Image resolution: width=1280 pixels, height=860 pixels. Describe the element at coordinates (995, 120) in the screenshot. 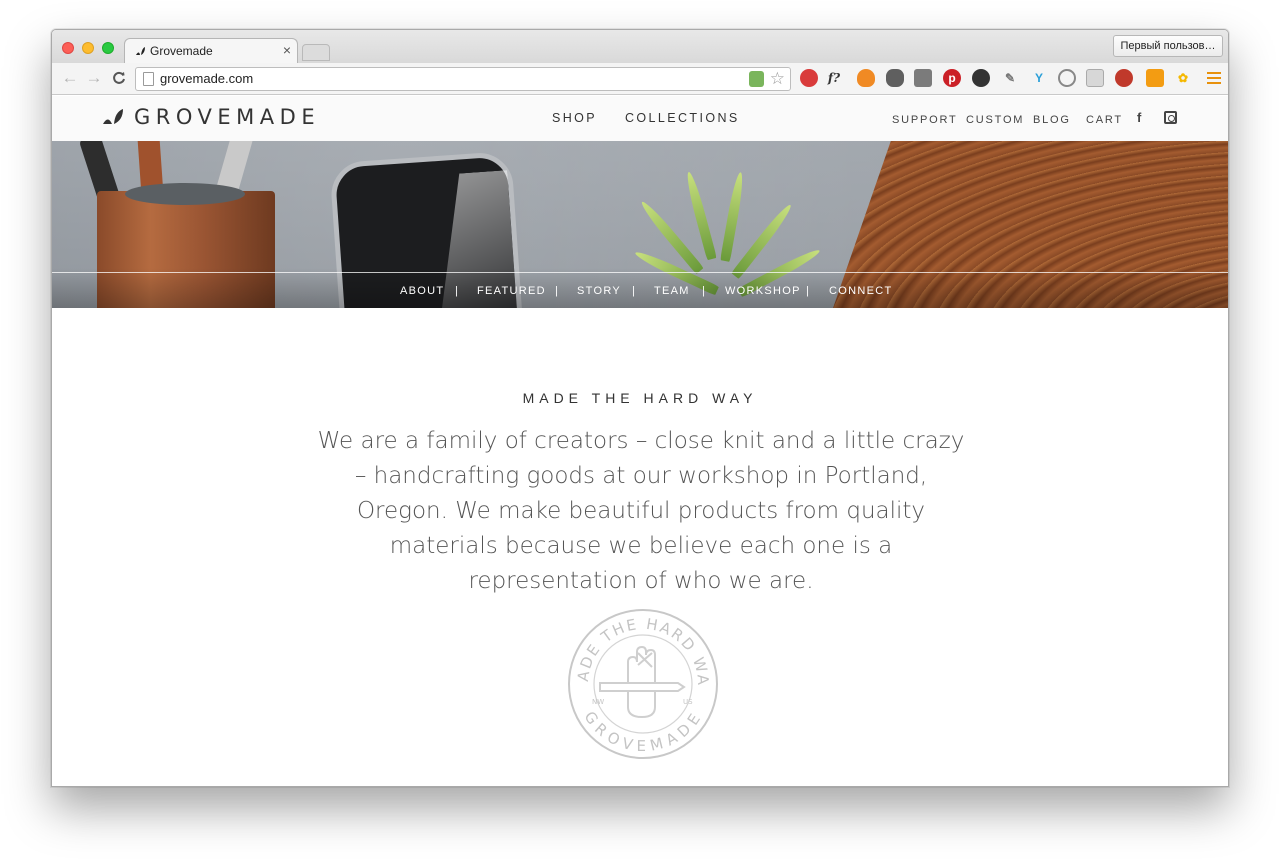

I see `nav-custom: CUSTOM` at that location.